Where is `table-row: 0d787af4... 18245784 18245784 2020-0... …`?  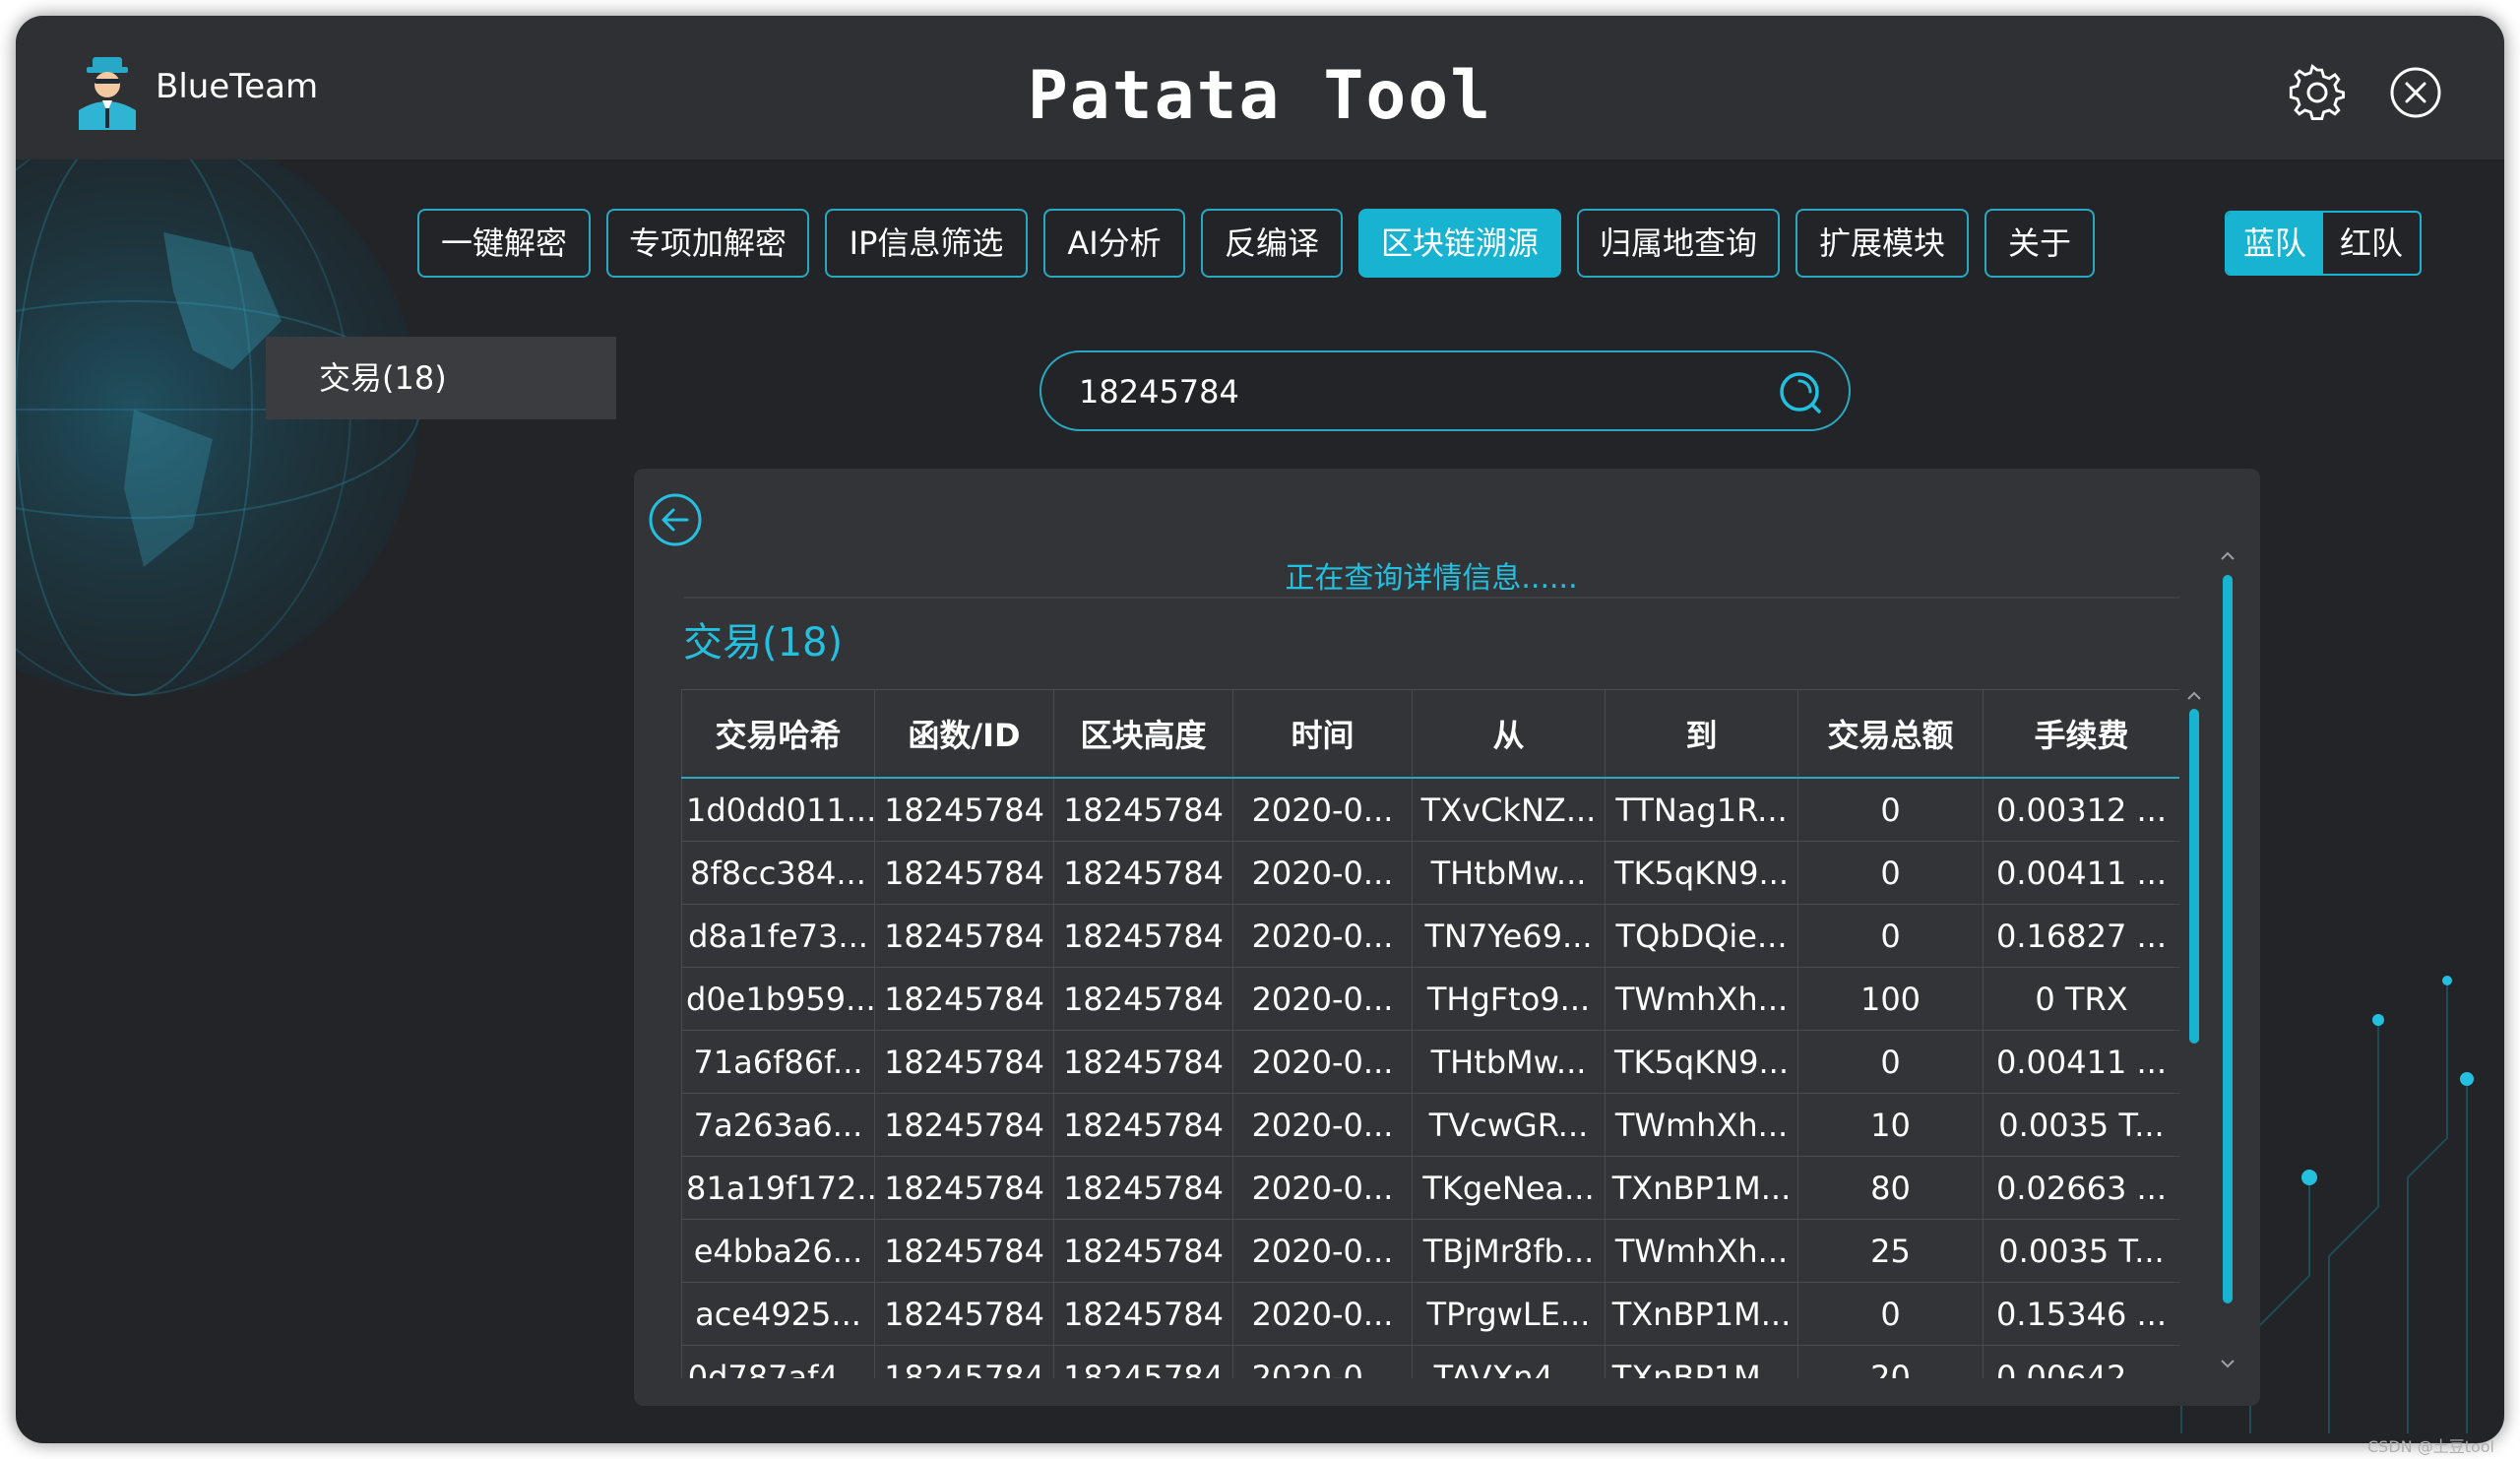 table-row: 0d787af4... 18245784 18245784 2020-0... … is located at coordinates (1430, 1361).